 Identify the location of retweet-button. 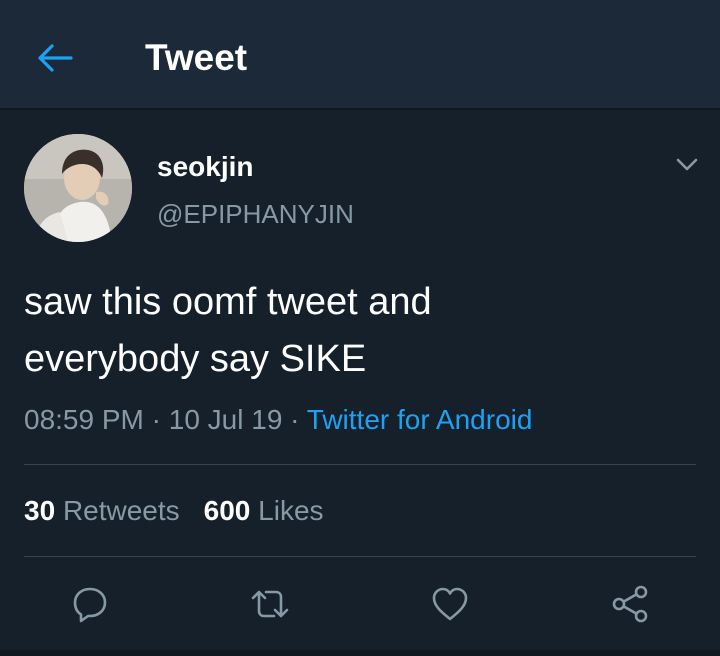
(270, 604).